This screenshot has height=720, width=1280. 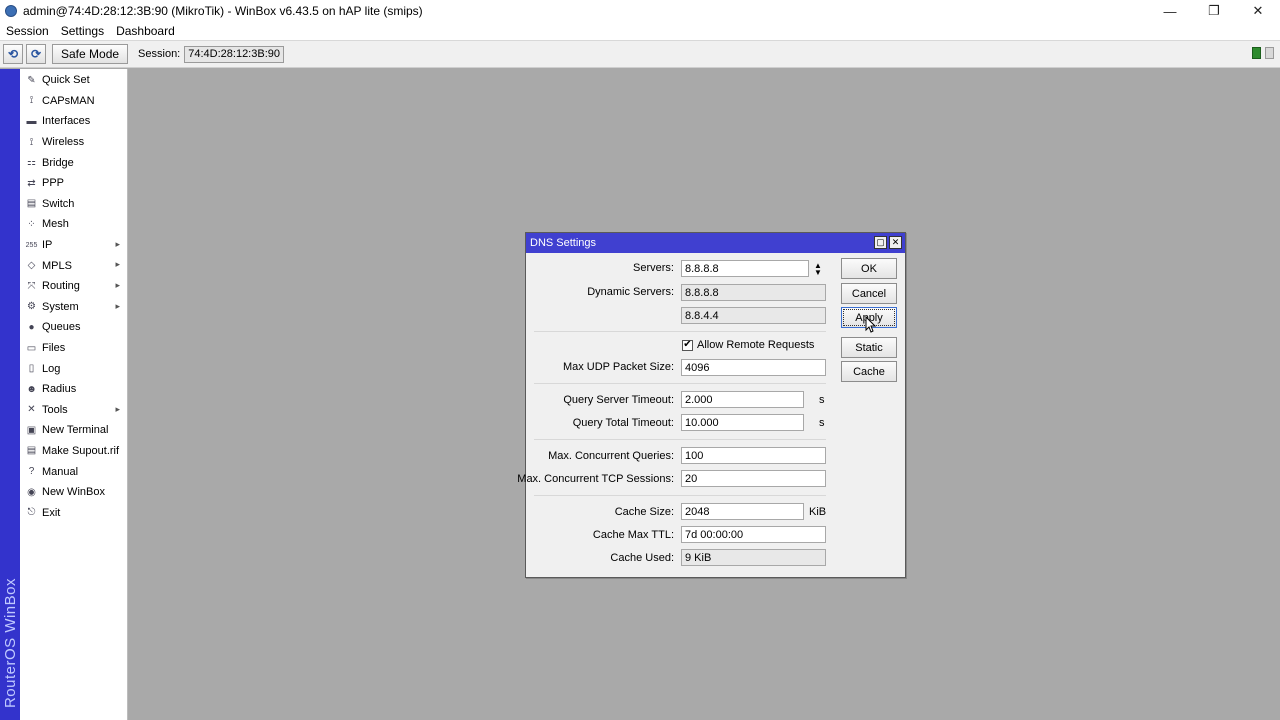 I want to click on terminal-icon: ▣, so click(x=31, y=430).